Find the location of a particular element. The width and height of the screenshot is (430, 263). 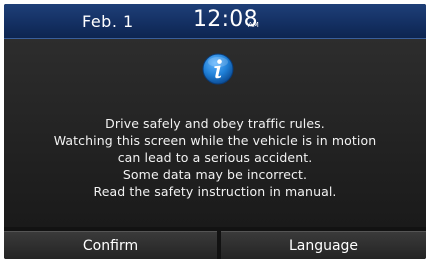

info-icon is located at coordinates (218, 69).